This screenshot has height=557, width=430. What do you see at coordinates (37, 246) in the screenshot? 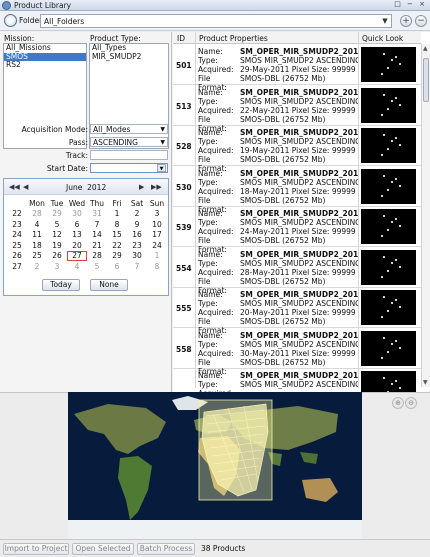
I see `calendar-day: 18` at bounding box center [37, 246].